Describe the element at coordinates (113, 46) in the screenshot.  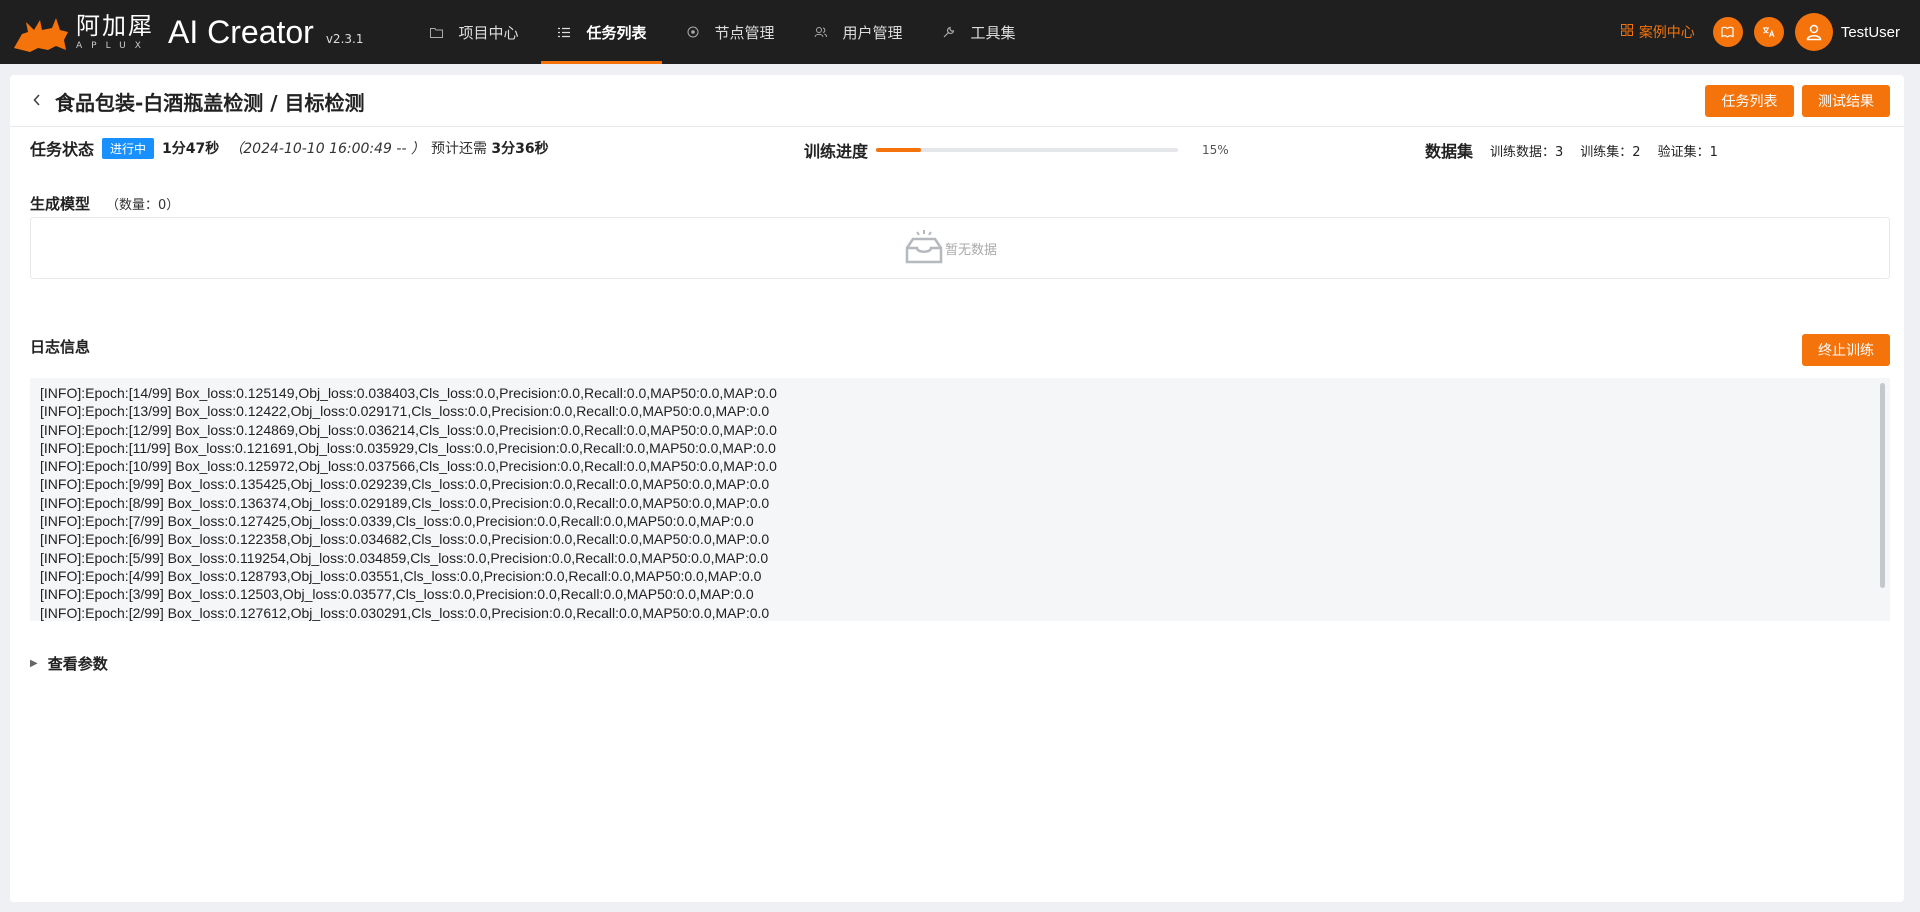
I see `brand-name-en: APLUX` at that location.